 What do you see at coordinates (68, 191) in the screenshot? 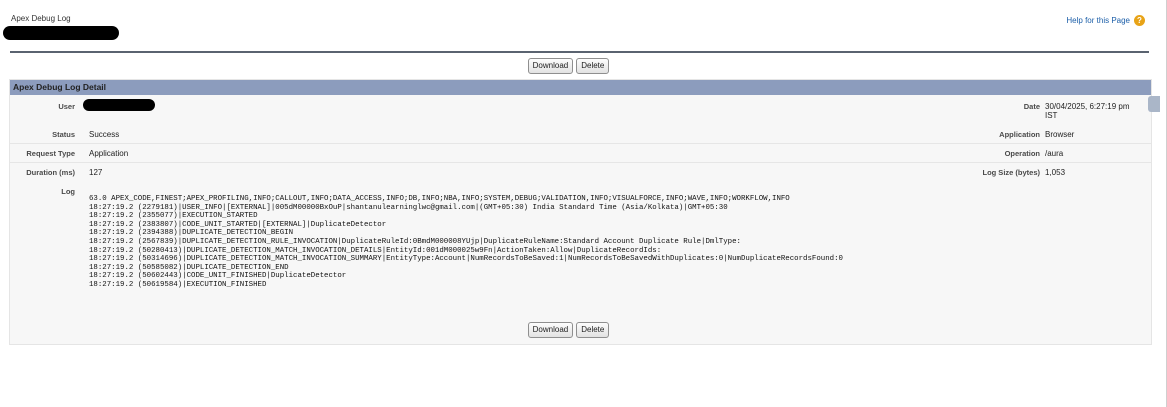
I see `log-label: Log` at bounding box center [68, 191].